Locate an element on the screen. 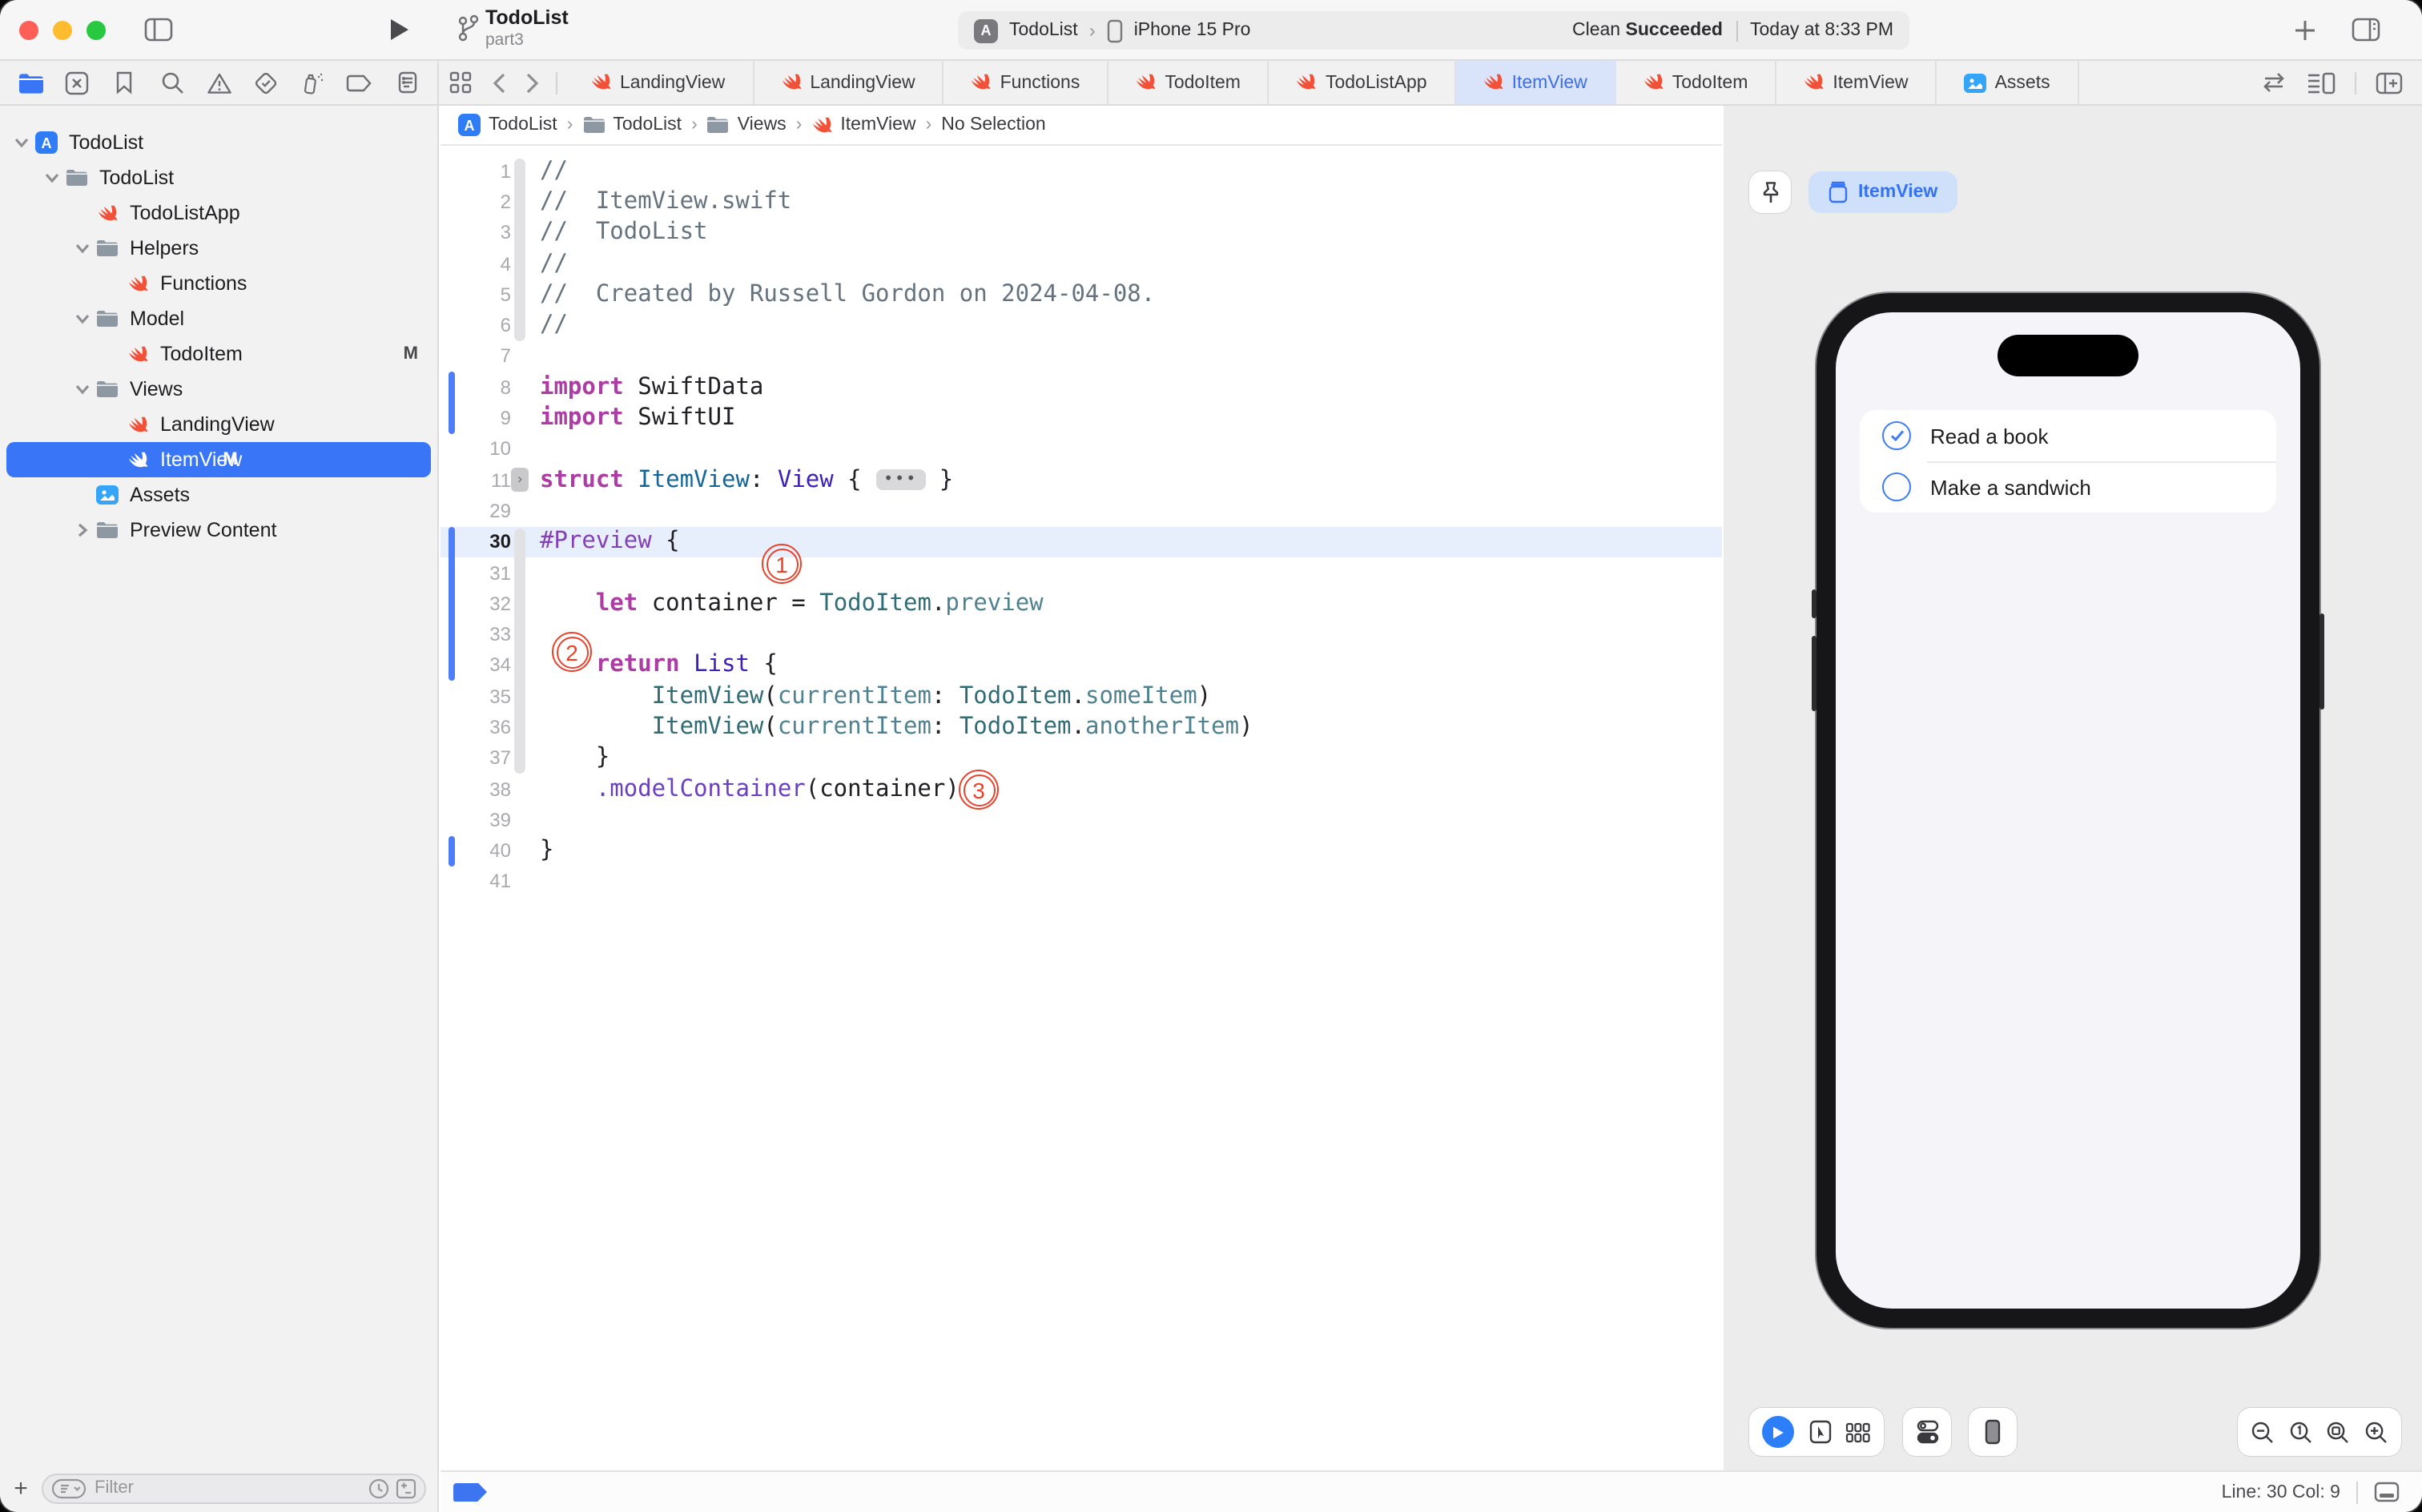 The image size is (2422, 1512). zoom-window-button is located at coordinates (96, 30).